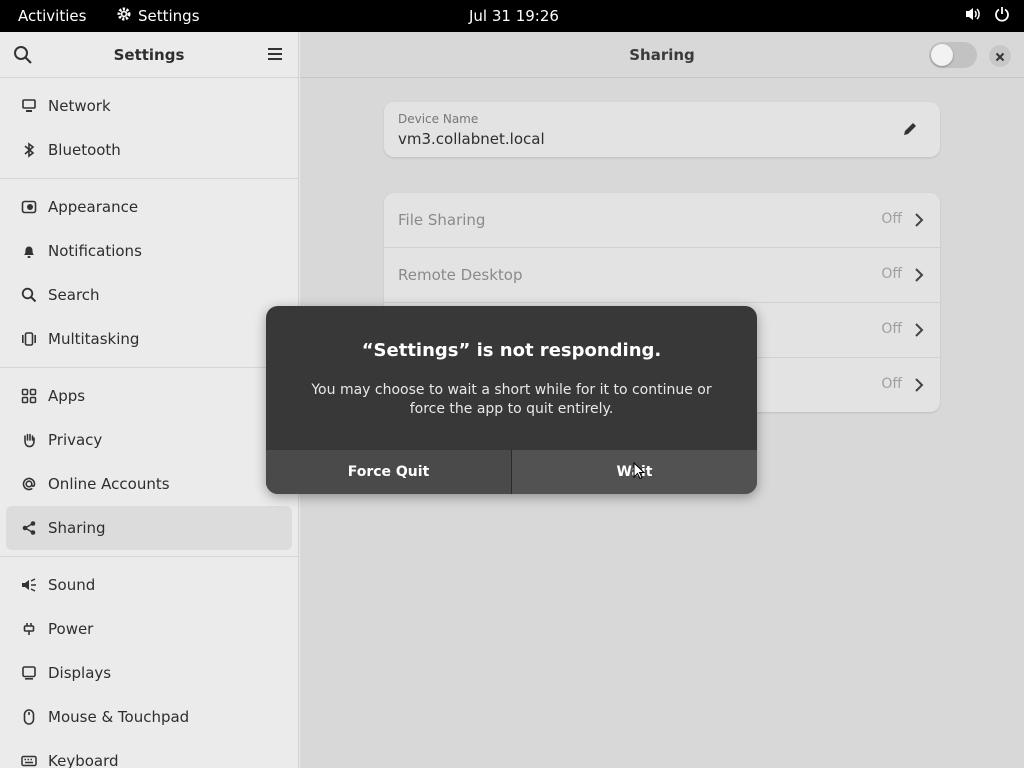 This screenshot has width=1024, height=768. Describe the element at coordinates (95, 251) in the screenshot. I see `sidebar-item-label: Notifications` at that location.